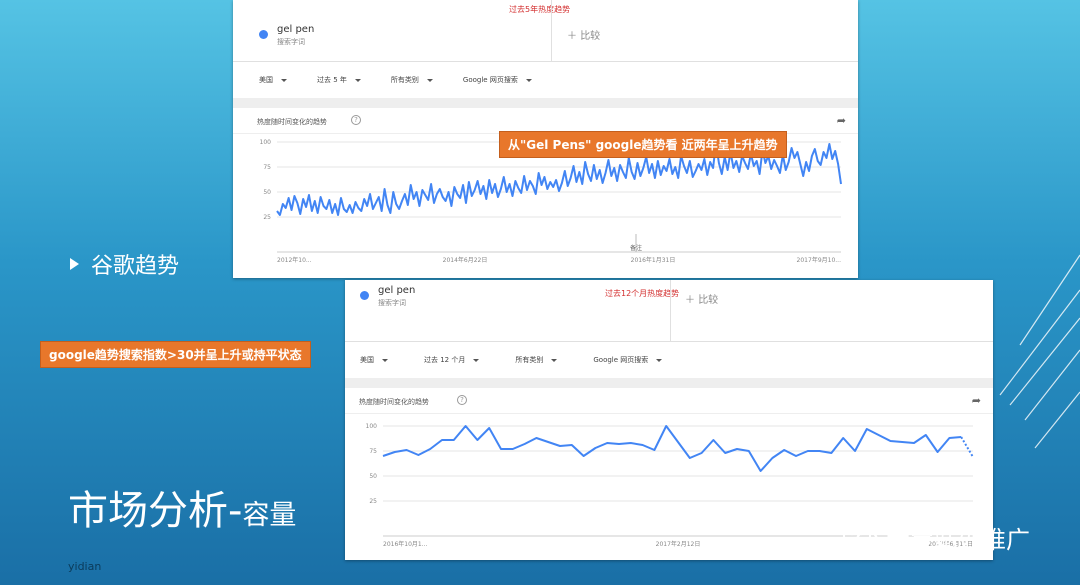 Image resolution: width=1080 pixels, height=585 pixels. What do you see at coordinates (452, 360) in the screenshot?
I see `filter-time: 过去 12 个月` at bounding box center [452, 360].